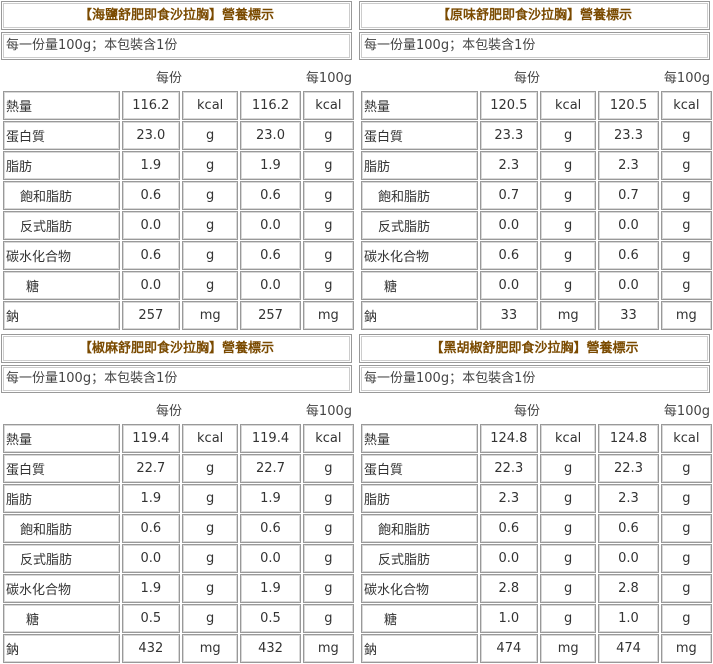 The height and width of the screenshot is (664, 713). I want to click on per-serving-unit: mg, so click(210, 315).